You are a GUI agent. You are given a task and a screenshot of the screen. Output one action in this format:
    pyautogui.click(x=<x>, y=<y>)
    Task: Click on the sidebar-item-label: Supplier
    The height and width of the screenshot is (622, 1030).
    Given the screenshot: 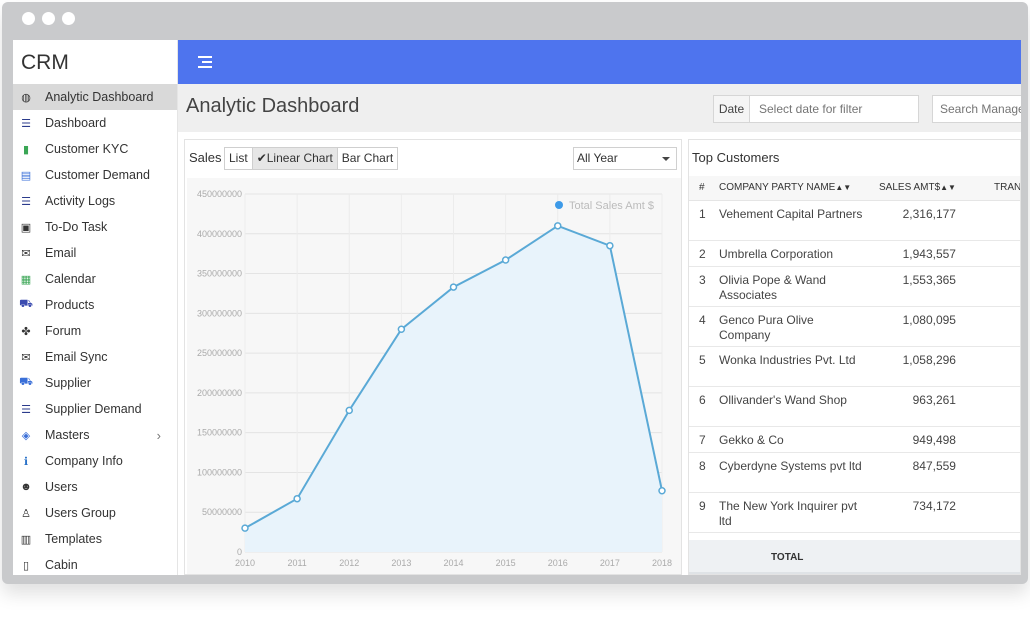 What is the action you would take?
    pyautogui.click(x=68, y=383)
    